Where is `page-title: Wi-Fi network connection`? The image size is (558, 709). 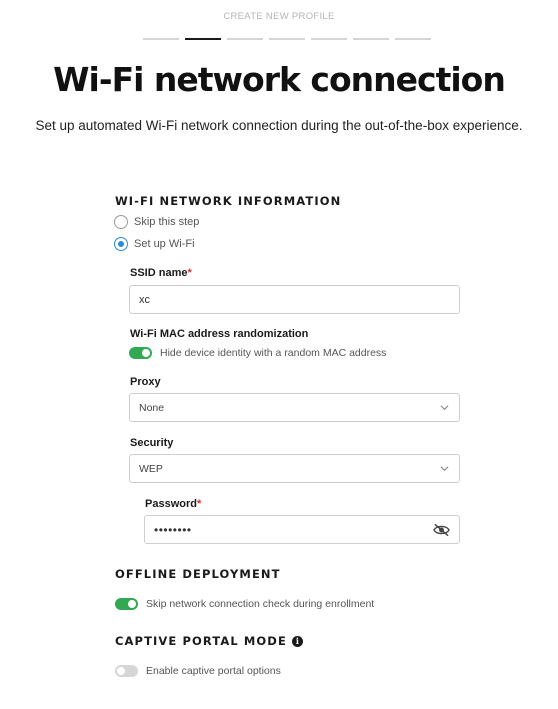
page-title: Wi-Fi network connection is located at coordinates (279, 79).